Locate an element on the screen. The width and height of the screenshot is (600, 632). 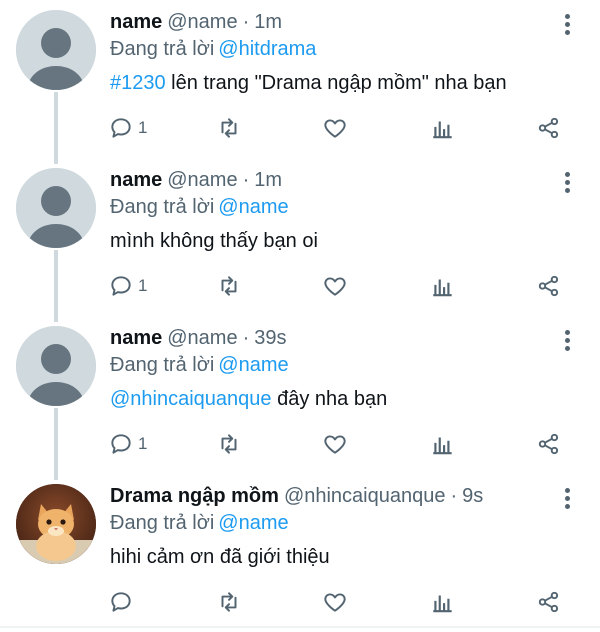
tweet-body: lên trang "Drama ngập mồm" nha bạn is located at coordinates (336, 83).